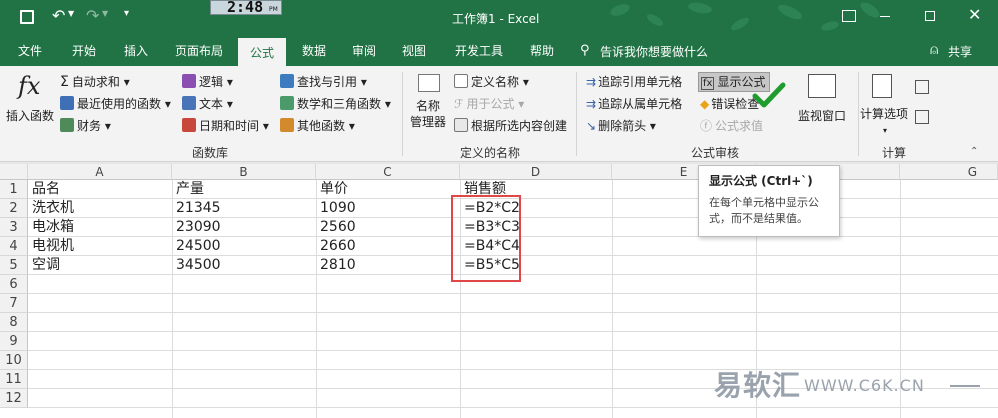 This screenshot has height=418, width=998. I want to click on more-functions-button: 其他函数 ▾, so click(317, 126).